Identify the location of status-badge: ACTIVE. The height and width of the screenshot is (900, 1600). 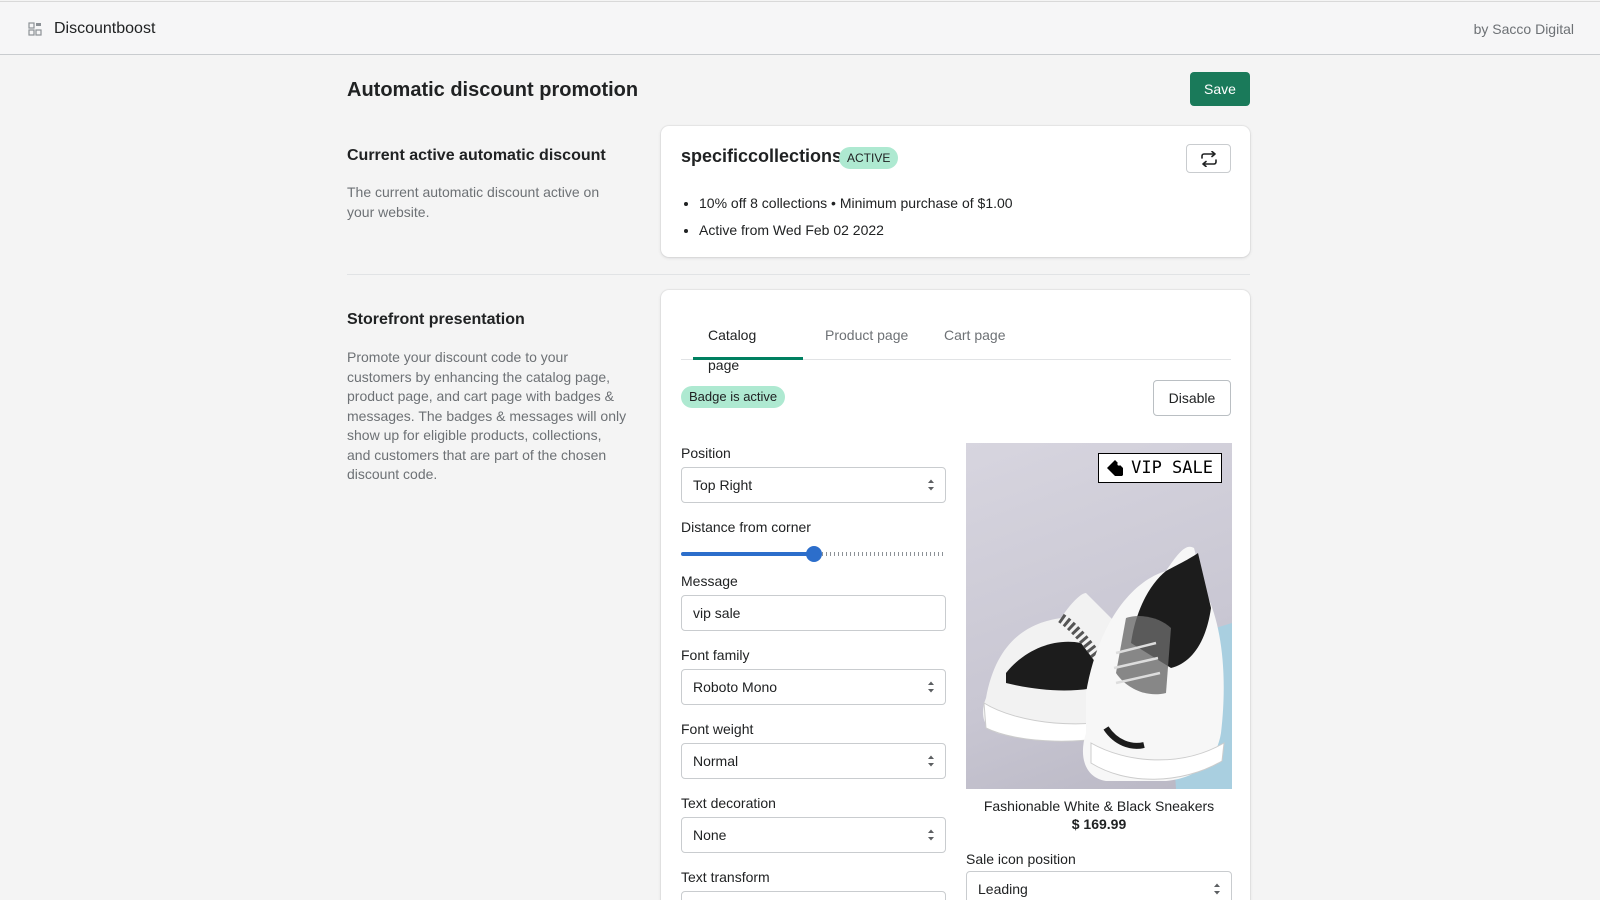
(869, 158).